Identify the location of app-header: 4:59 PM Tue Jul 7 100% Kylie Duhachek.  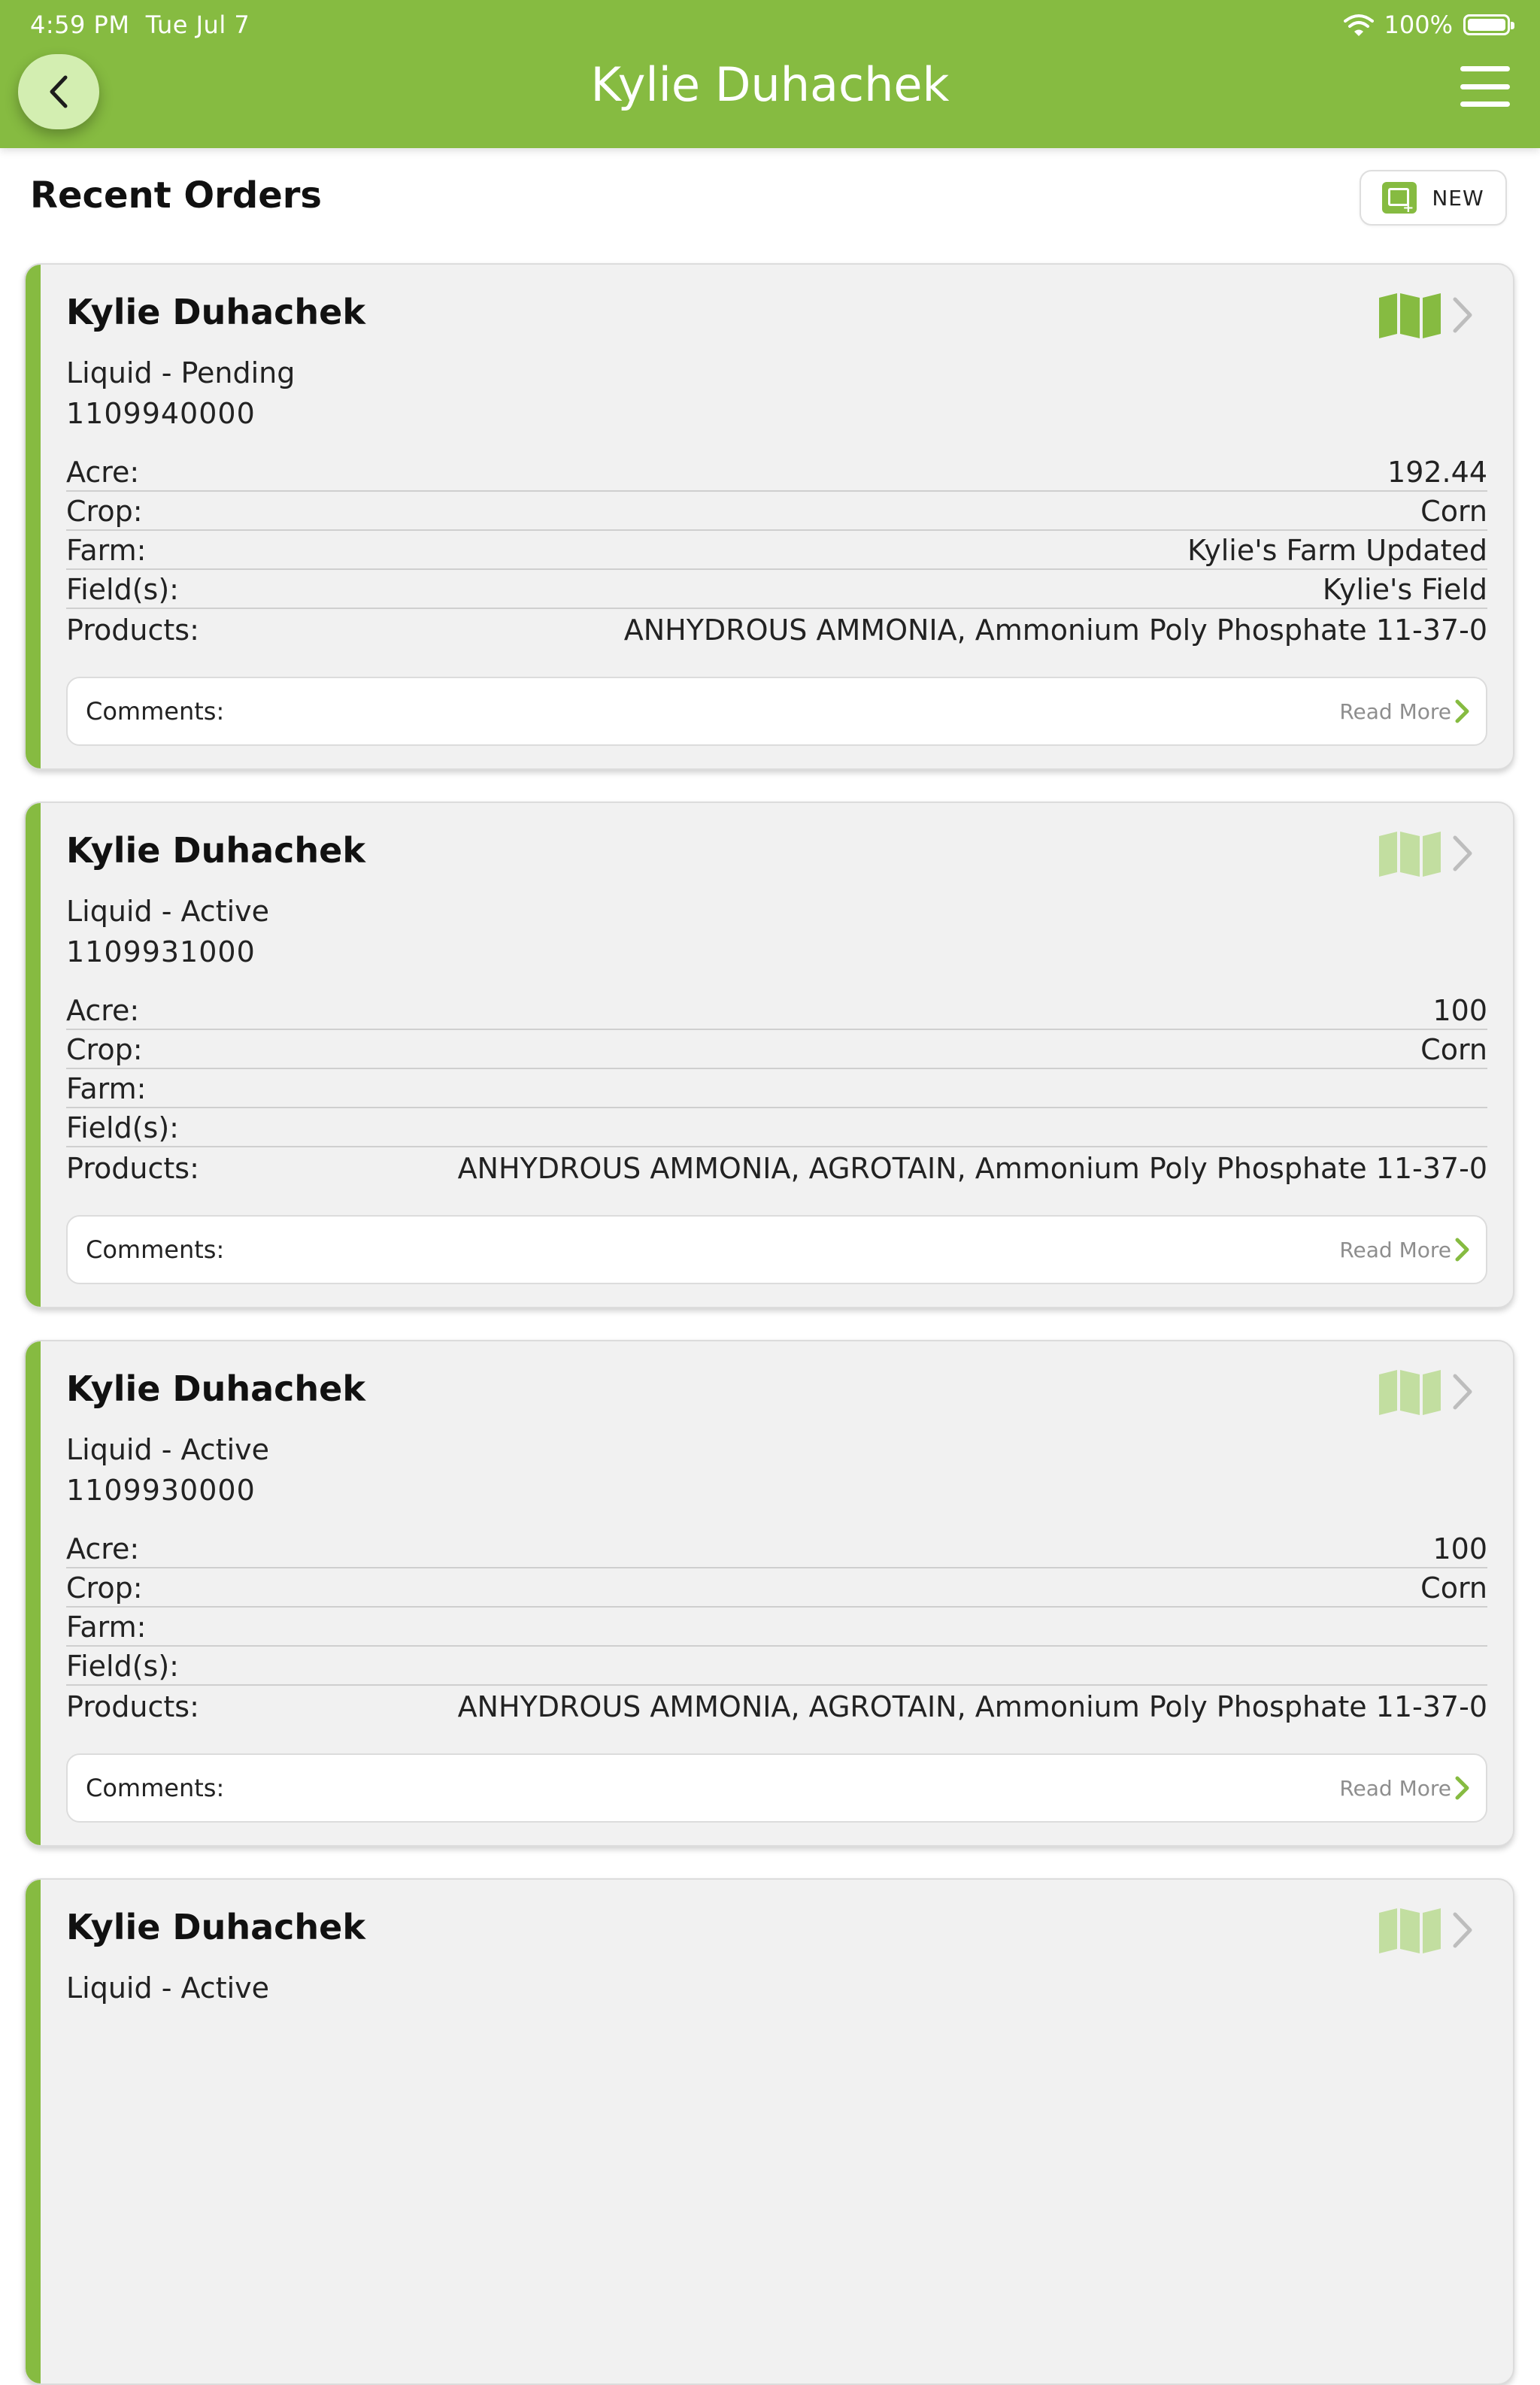
(770, 74).